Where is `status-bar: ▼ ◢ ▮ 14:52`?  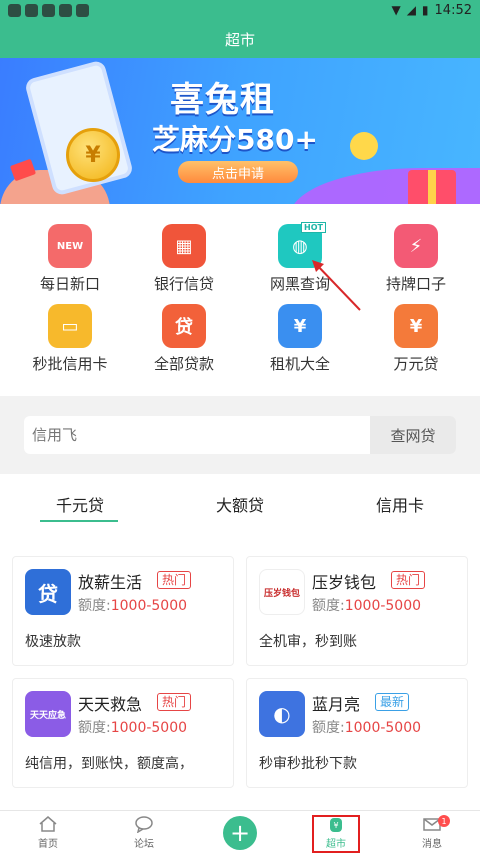
status-bar: ▼ ◢ ▮ 14:52 is located at coordinates (240, 10).